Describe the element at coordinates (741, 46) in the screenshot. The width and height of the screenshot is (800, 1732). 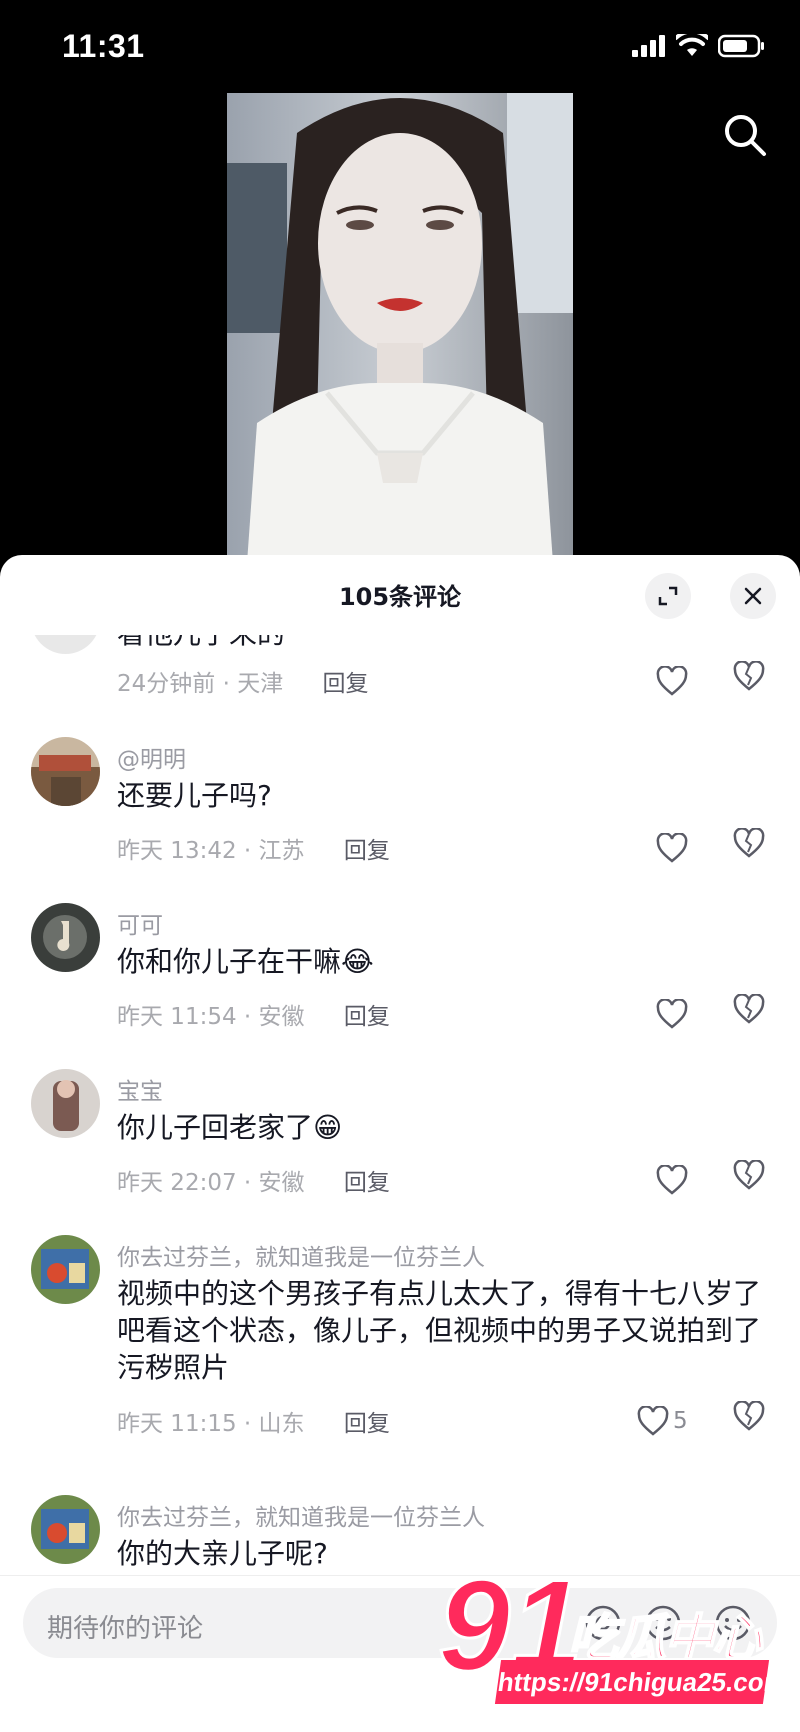
I see `battery-icon` at that location.